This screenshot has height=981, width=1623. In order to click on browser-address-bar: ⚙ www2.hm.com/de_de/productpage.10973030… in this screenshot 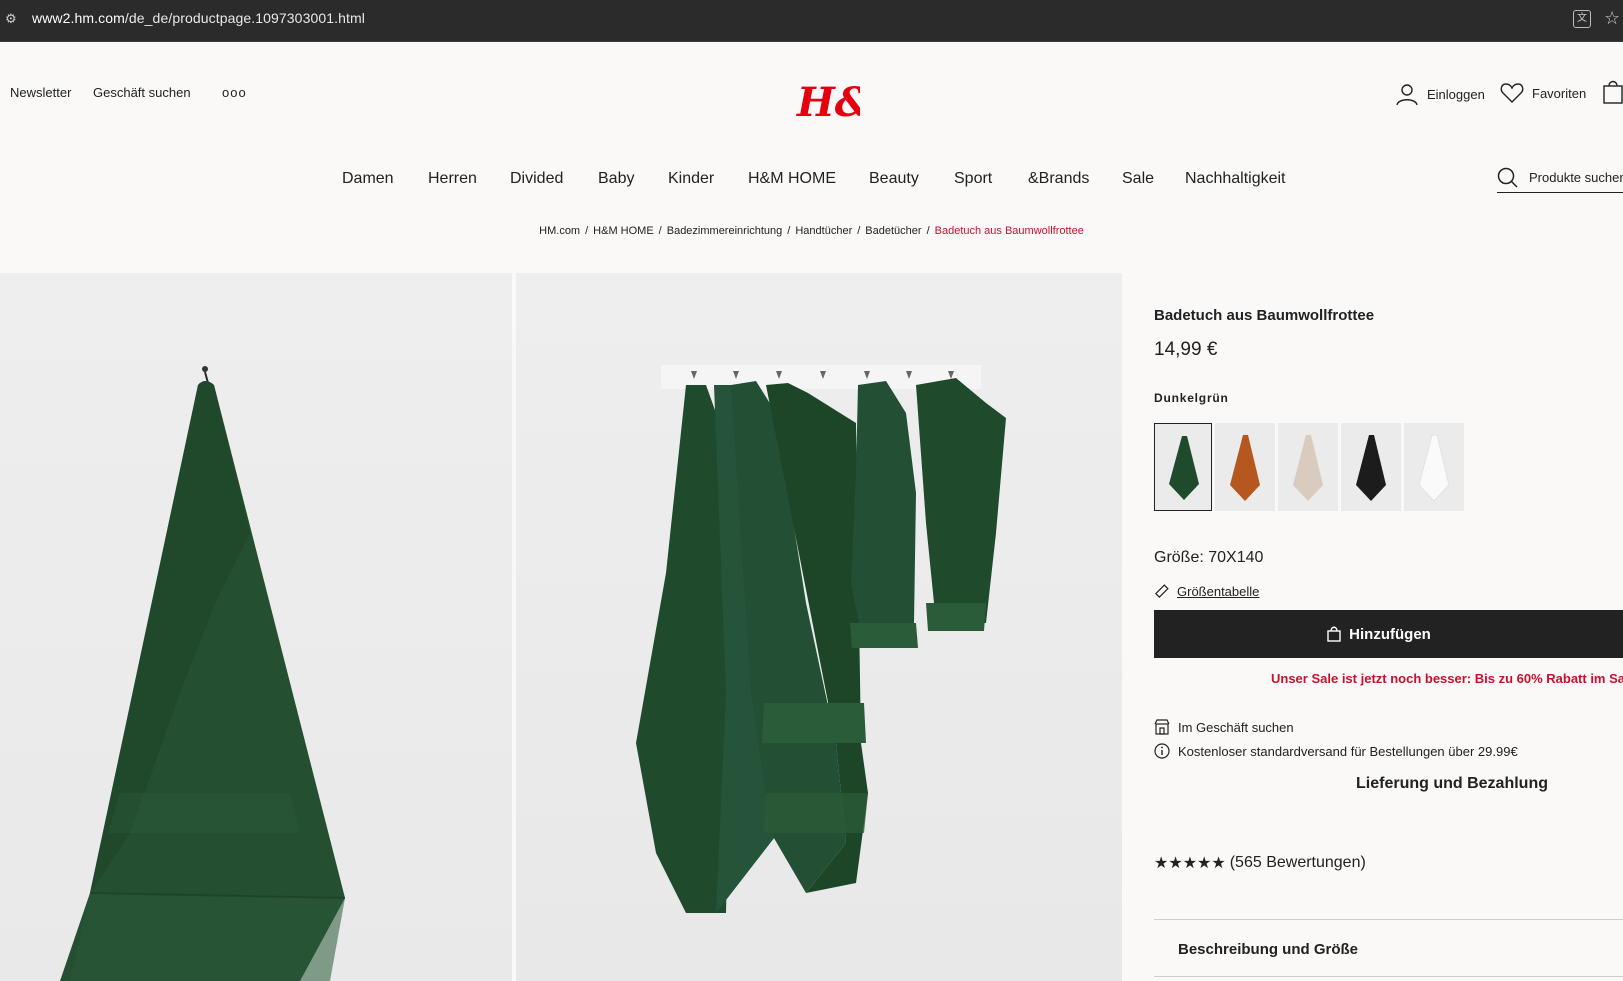, I will do `click(811, 21)`.